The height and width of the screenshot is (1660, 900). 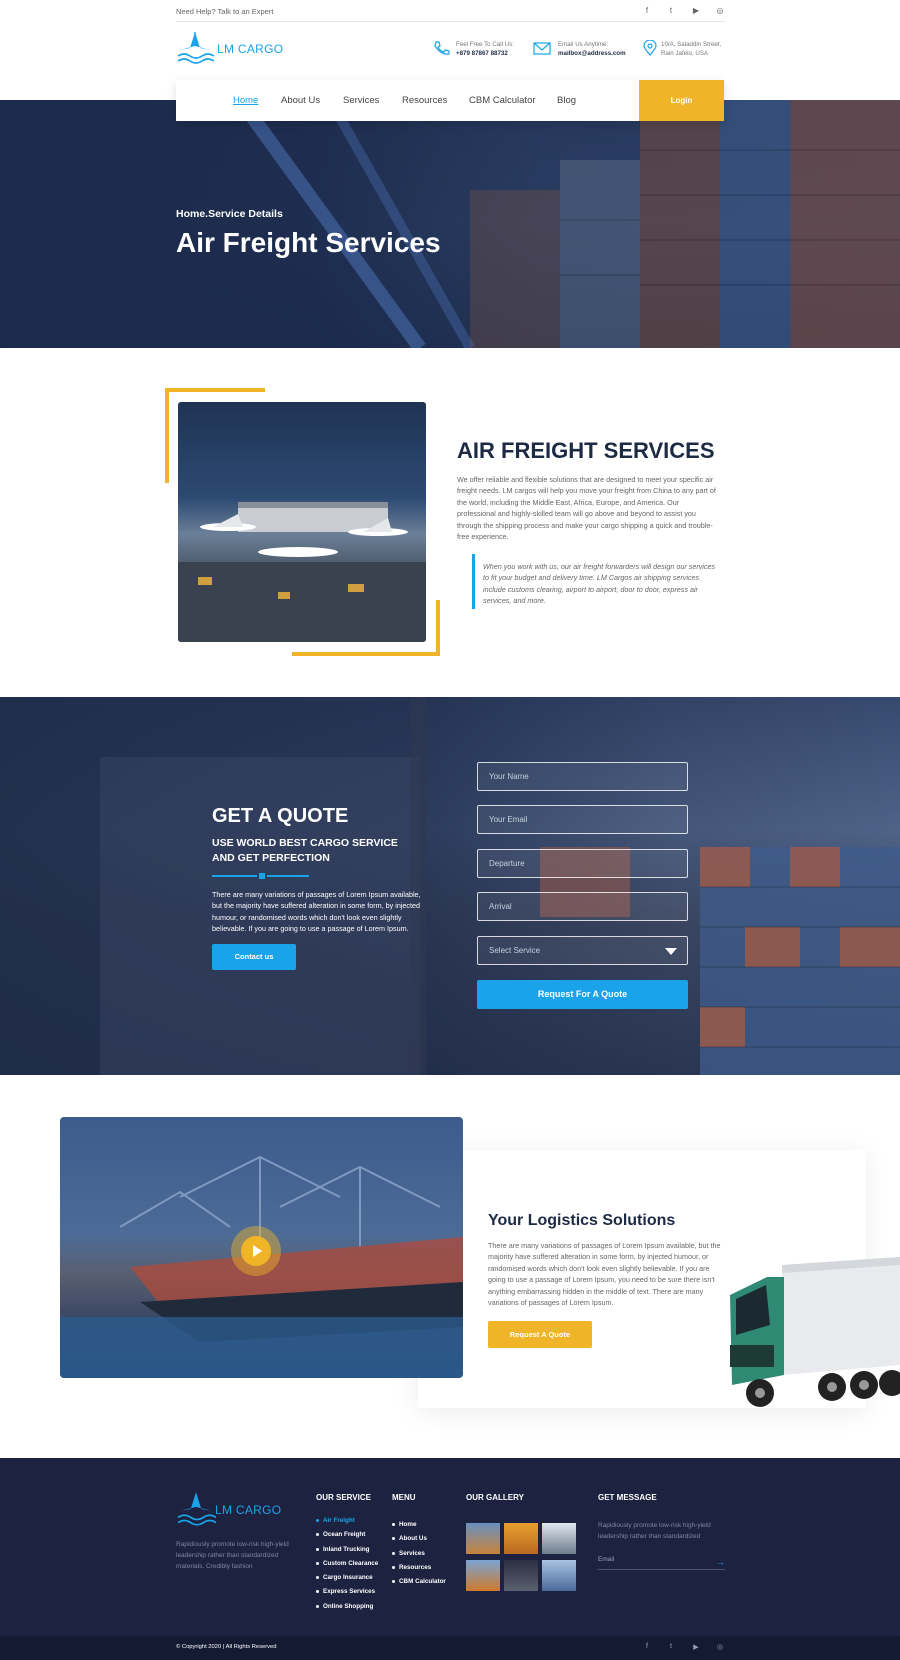 I want to click on phone-icon, so click(x=442, y=48).